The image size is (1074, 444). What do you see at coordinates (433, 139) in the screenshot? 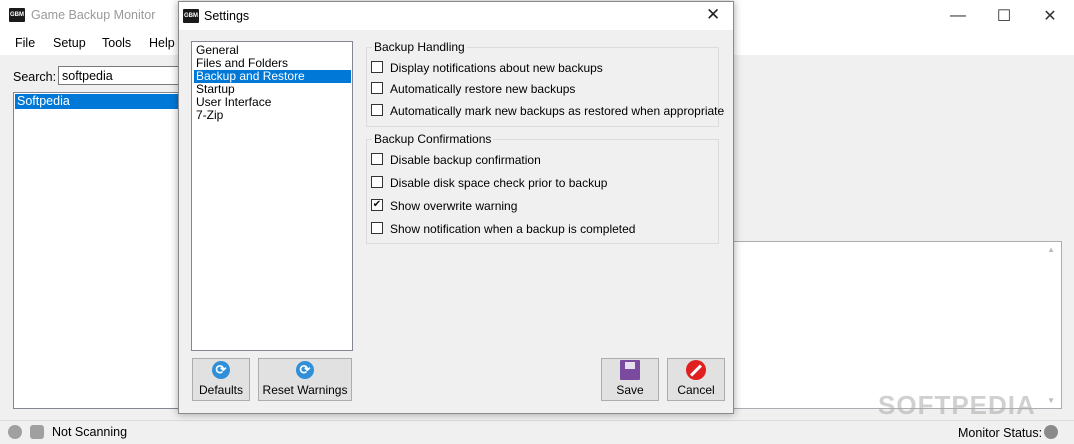
I see `backup-confirmations-label: Backup Confirmations` at bounding box center [433, 139].